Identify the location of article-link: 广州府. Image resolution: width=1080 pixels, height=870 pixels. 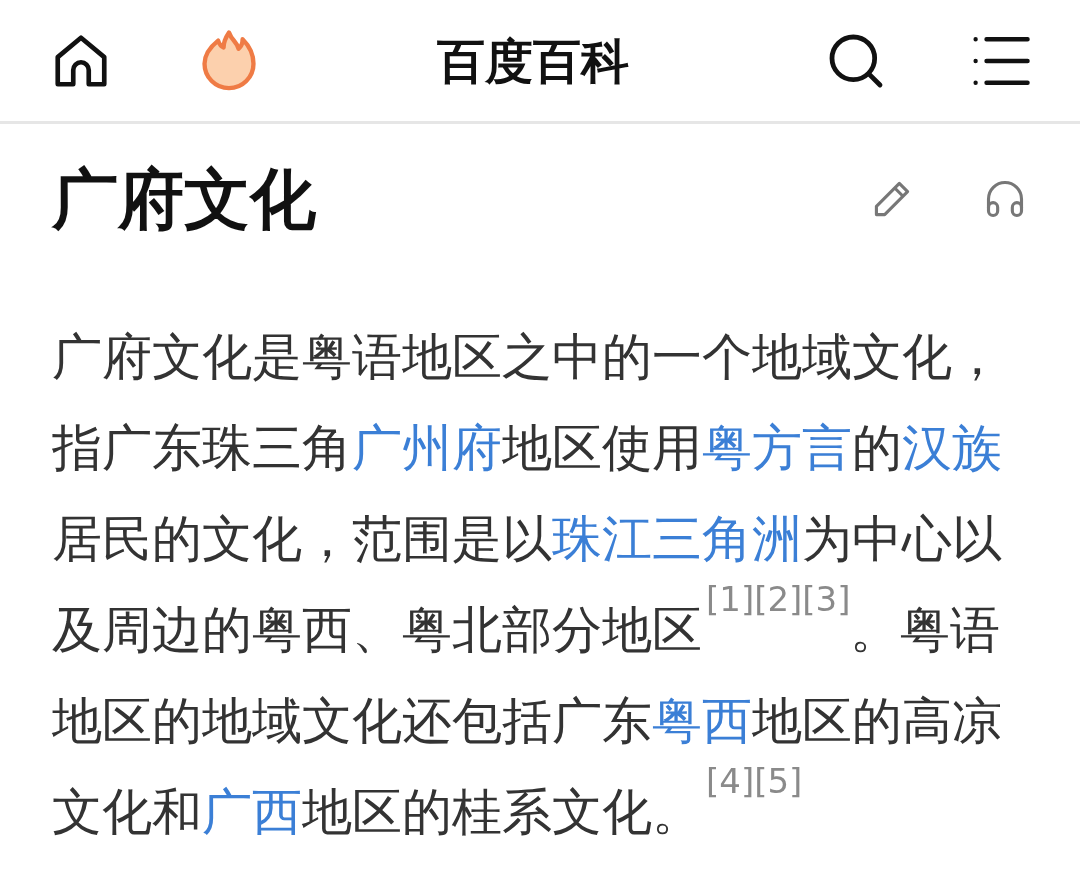
(427, 448).